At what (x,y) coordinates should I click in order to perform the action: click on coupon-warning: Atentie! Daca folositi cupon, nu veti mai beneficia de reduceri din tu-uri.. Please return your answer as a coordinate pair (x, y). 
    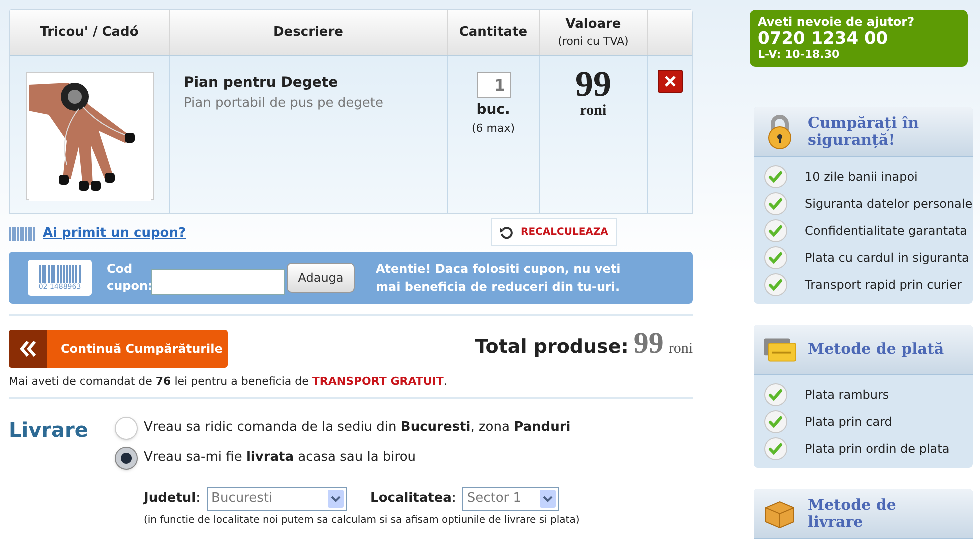
    Looking at the image, I should click on (499, 278).